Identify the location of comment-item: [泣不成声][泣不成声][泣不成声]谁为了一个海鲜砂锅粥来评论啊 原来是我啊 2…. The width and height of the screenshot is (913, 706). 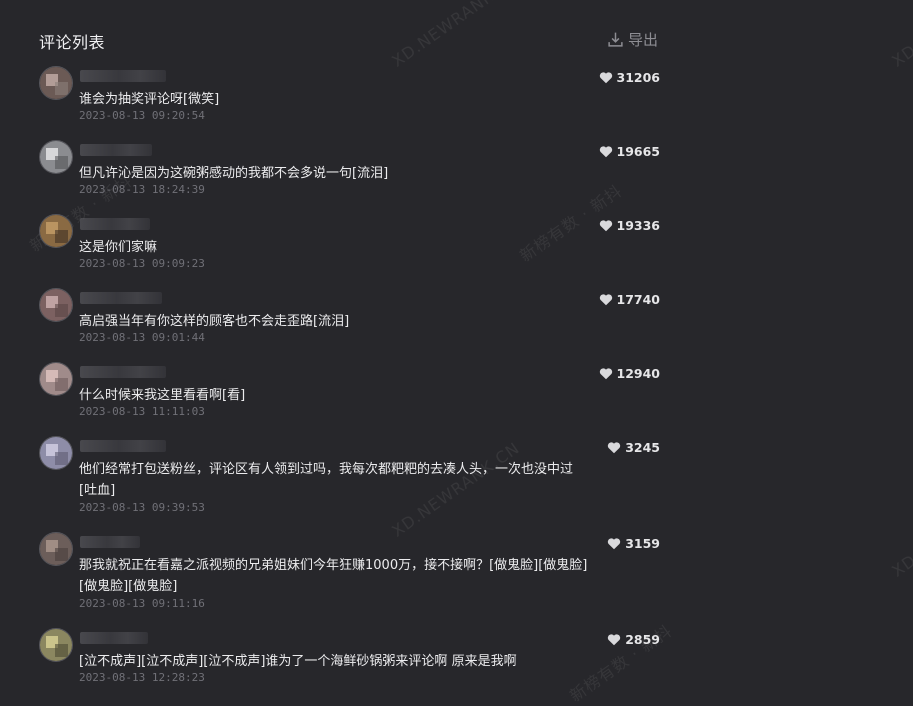
(456, 657).